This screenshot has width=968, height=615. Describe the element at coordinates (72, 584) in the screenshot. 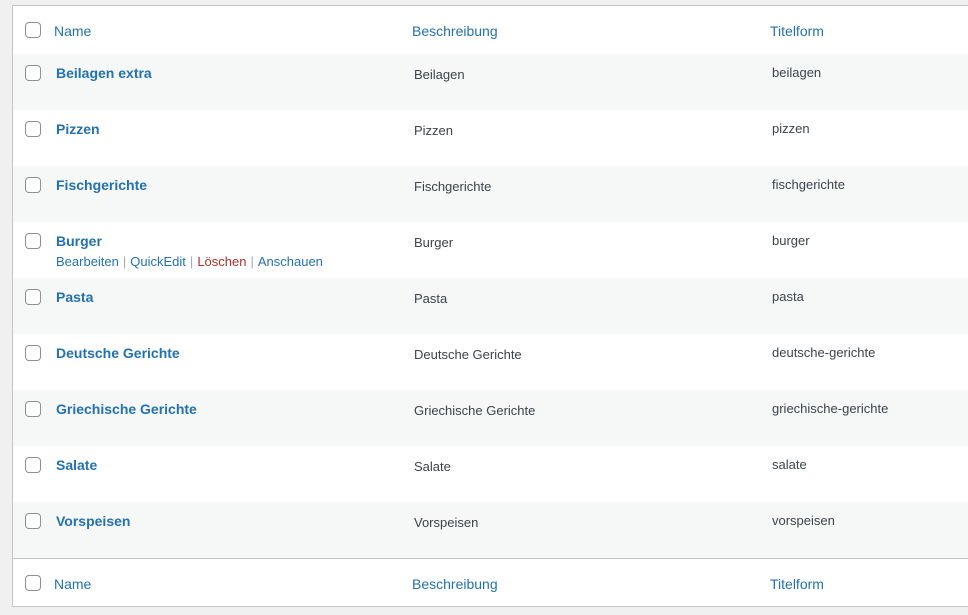

I see `column-footer-name: Name` at that location.